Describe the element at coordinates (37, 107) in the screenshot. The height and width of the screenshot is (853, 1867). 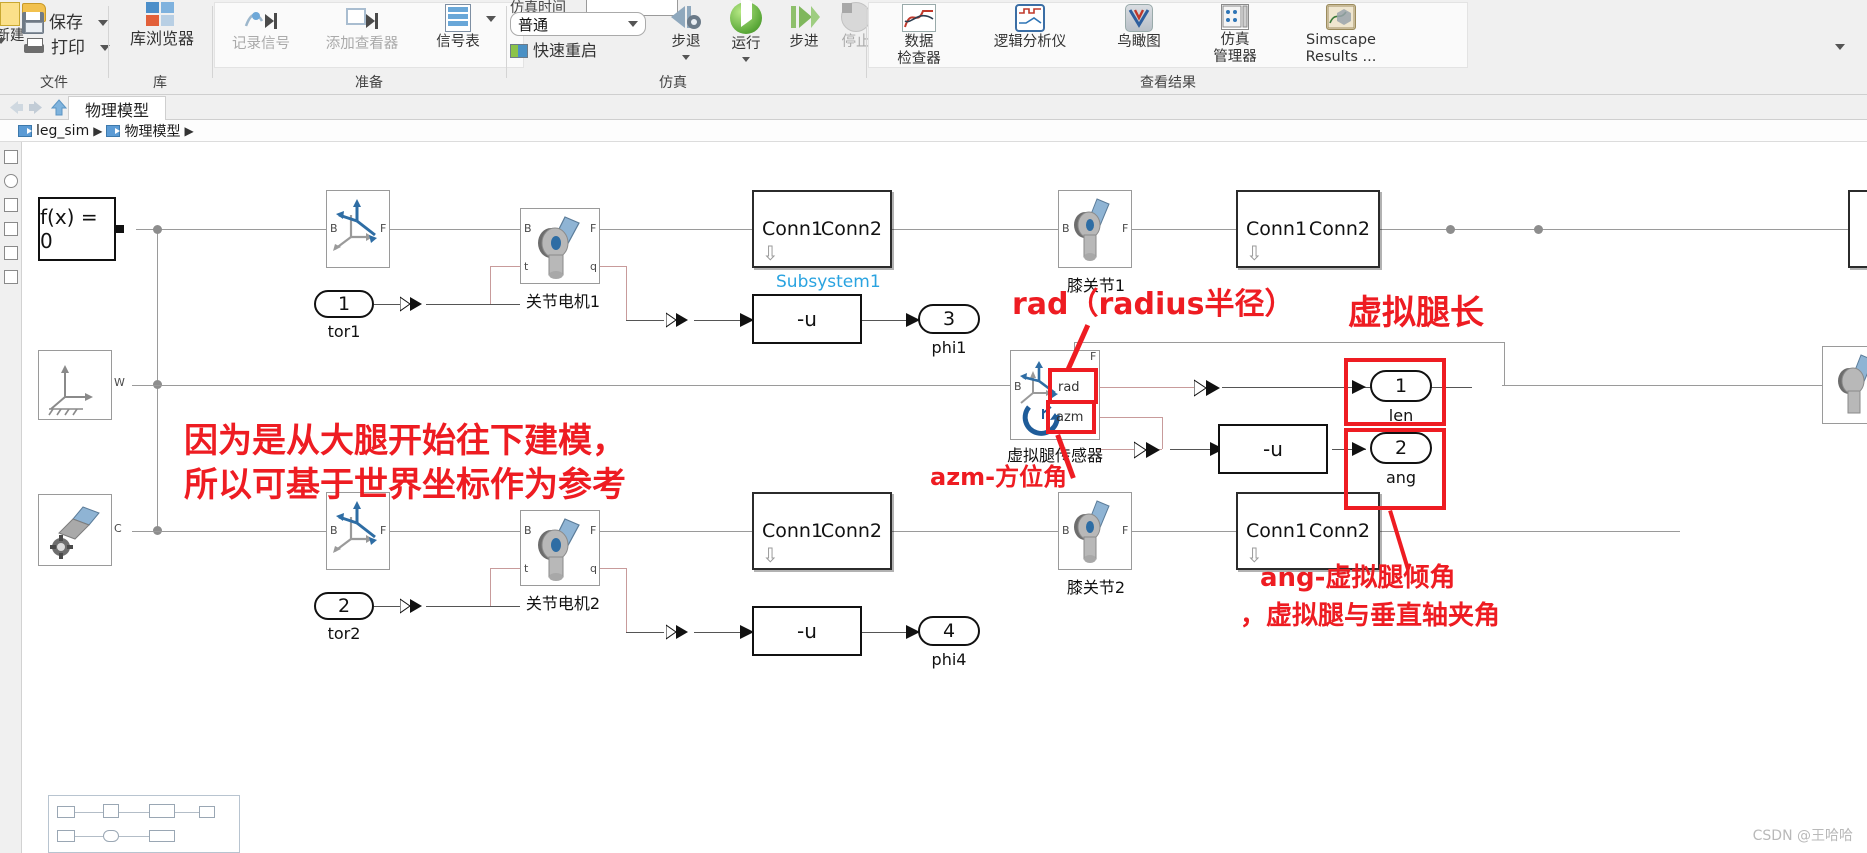
I see `forward-button` at that location.